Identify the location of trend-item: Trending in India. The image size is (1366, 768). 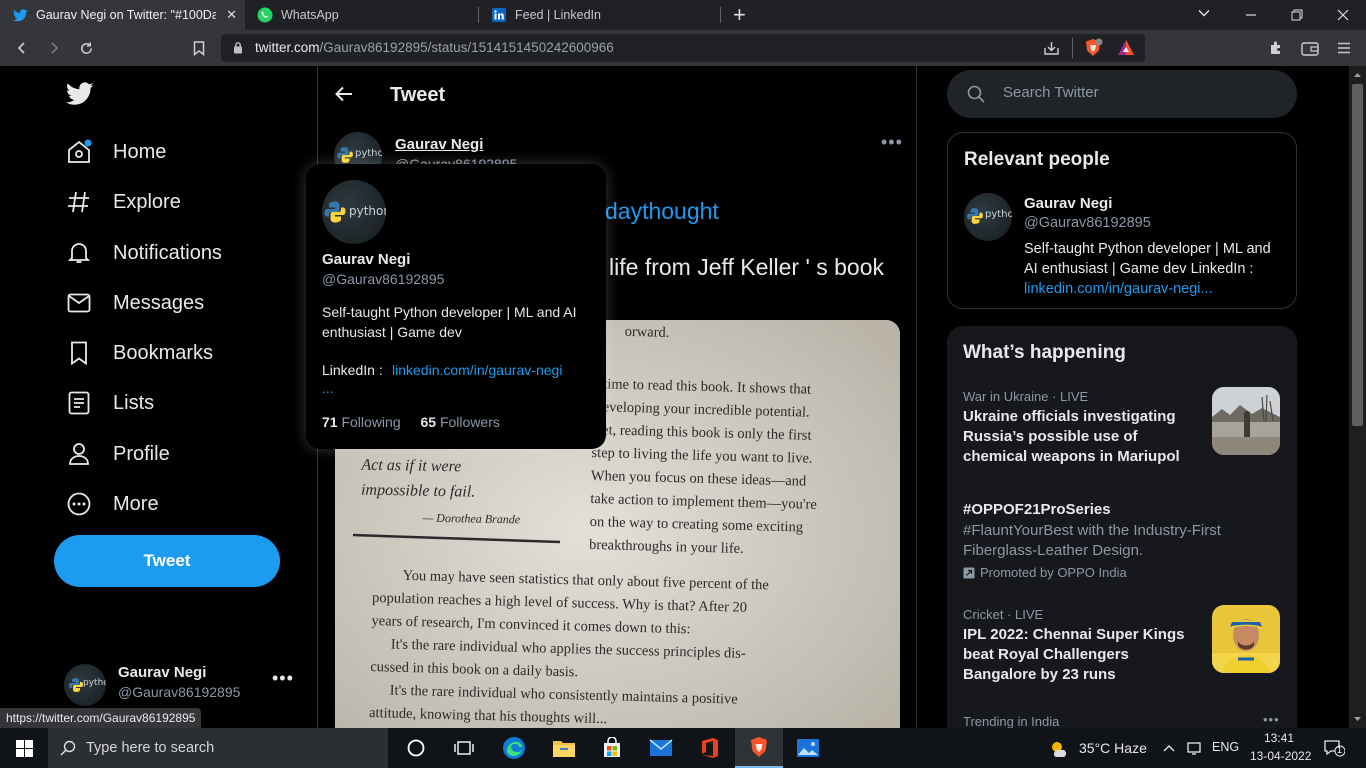
(1122, 721).